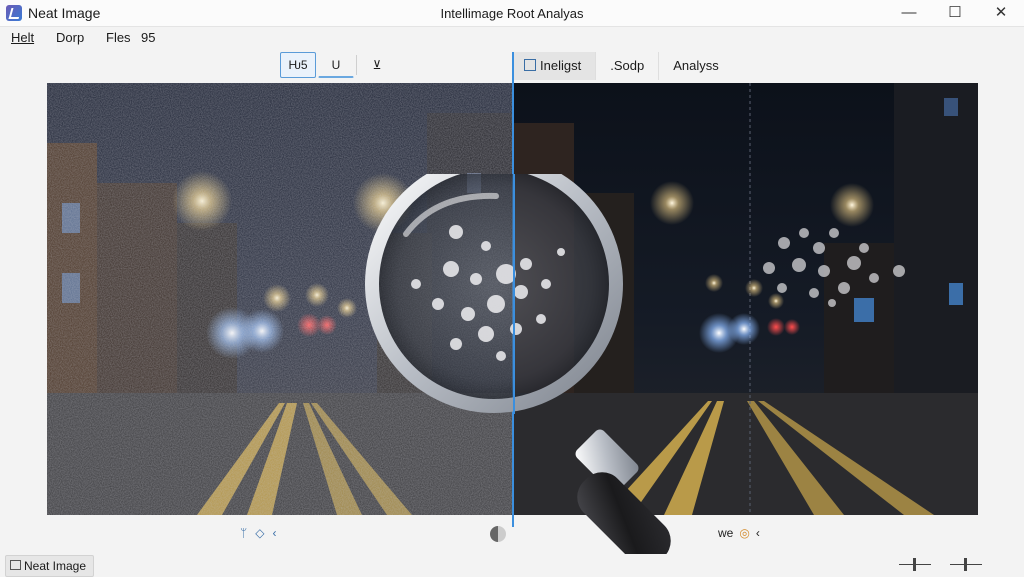 This screenshot has width=1024, height=577. What do you see at coordinates (498, 534) in the screenshot?
I see `compare-toggle-icon` at bounding box center [498, 534].